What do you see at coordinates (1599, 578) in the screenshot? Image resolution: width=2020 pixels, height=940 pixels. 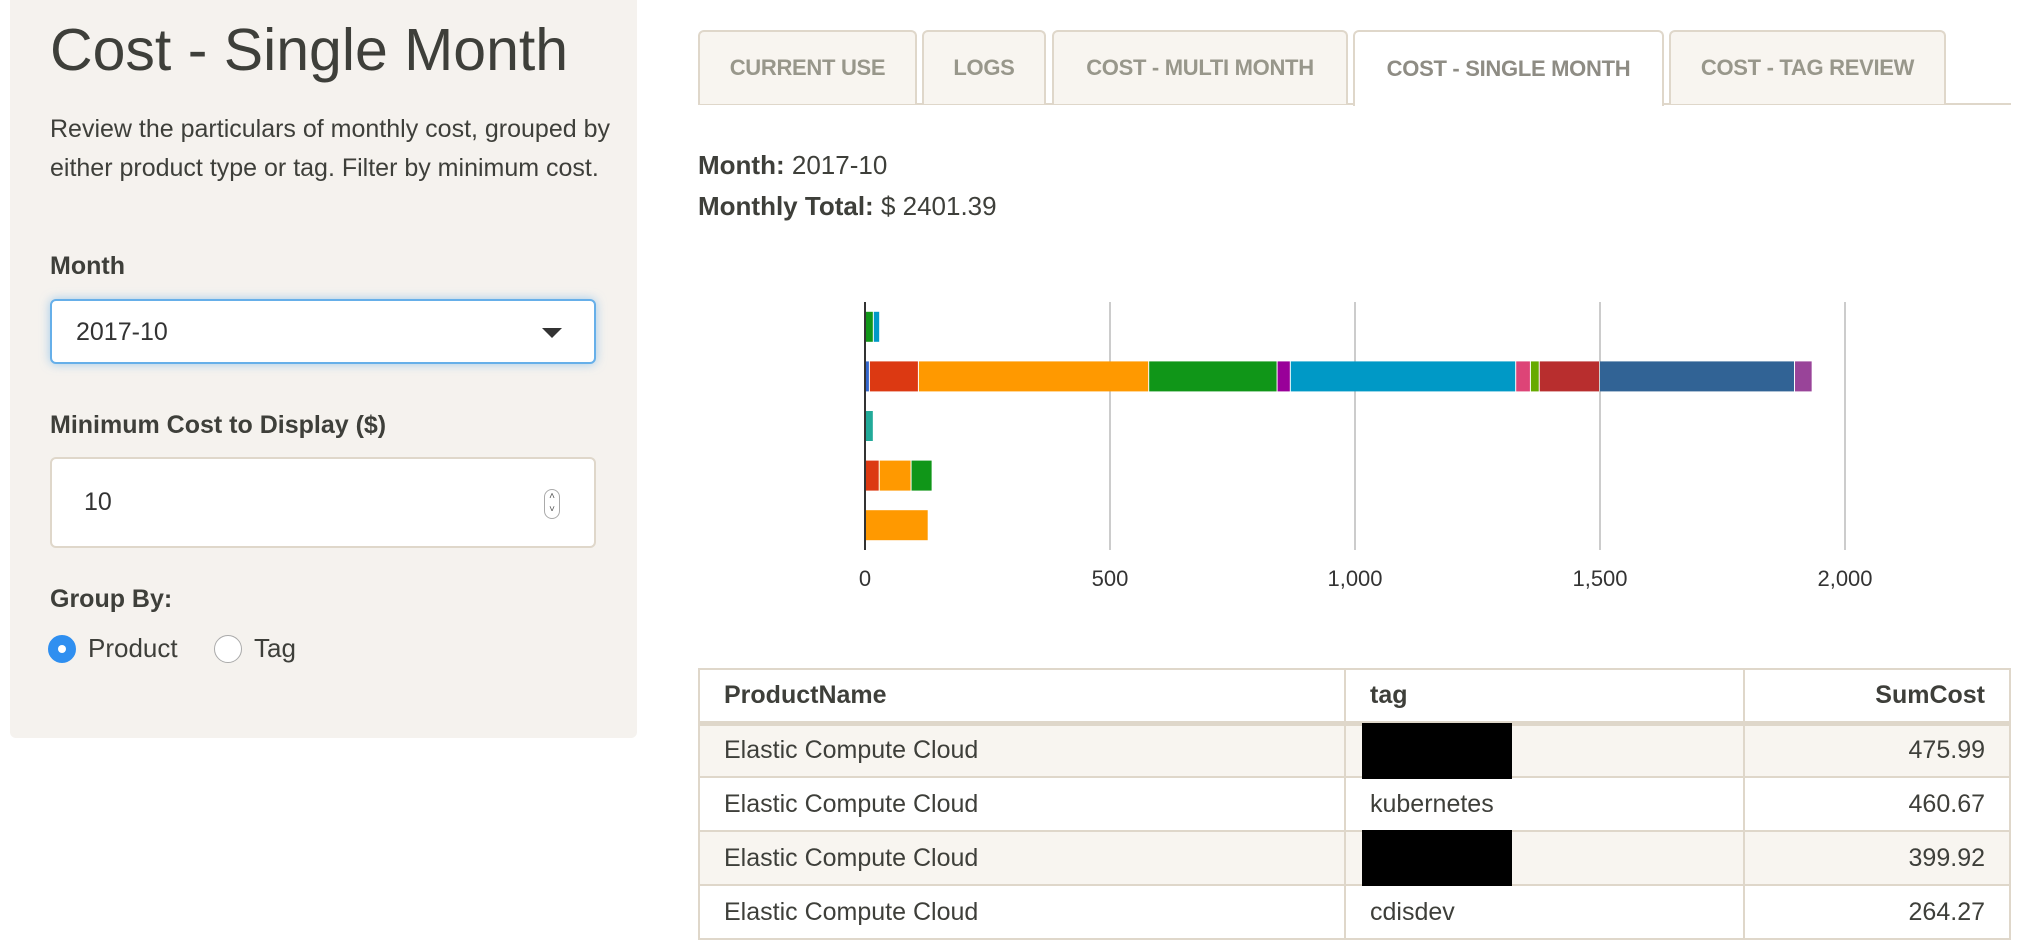 I see `x-tick-label: 1,500` at bounding box center [1599, 578].